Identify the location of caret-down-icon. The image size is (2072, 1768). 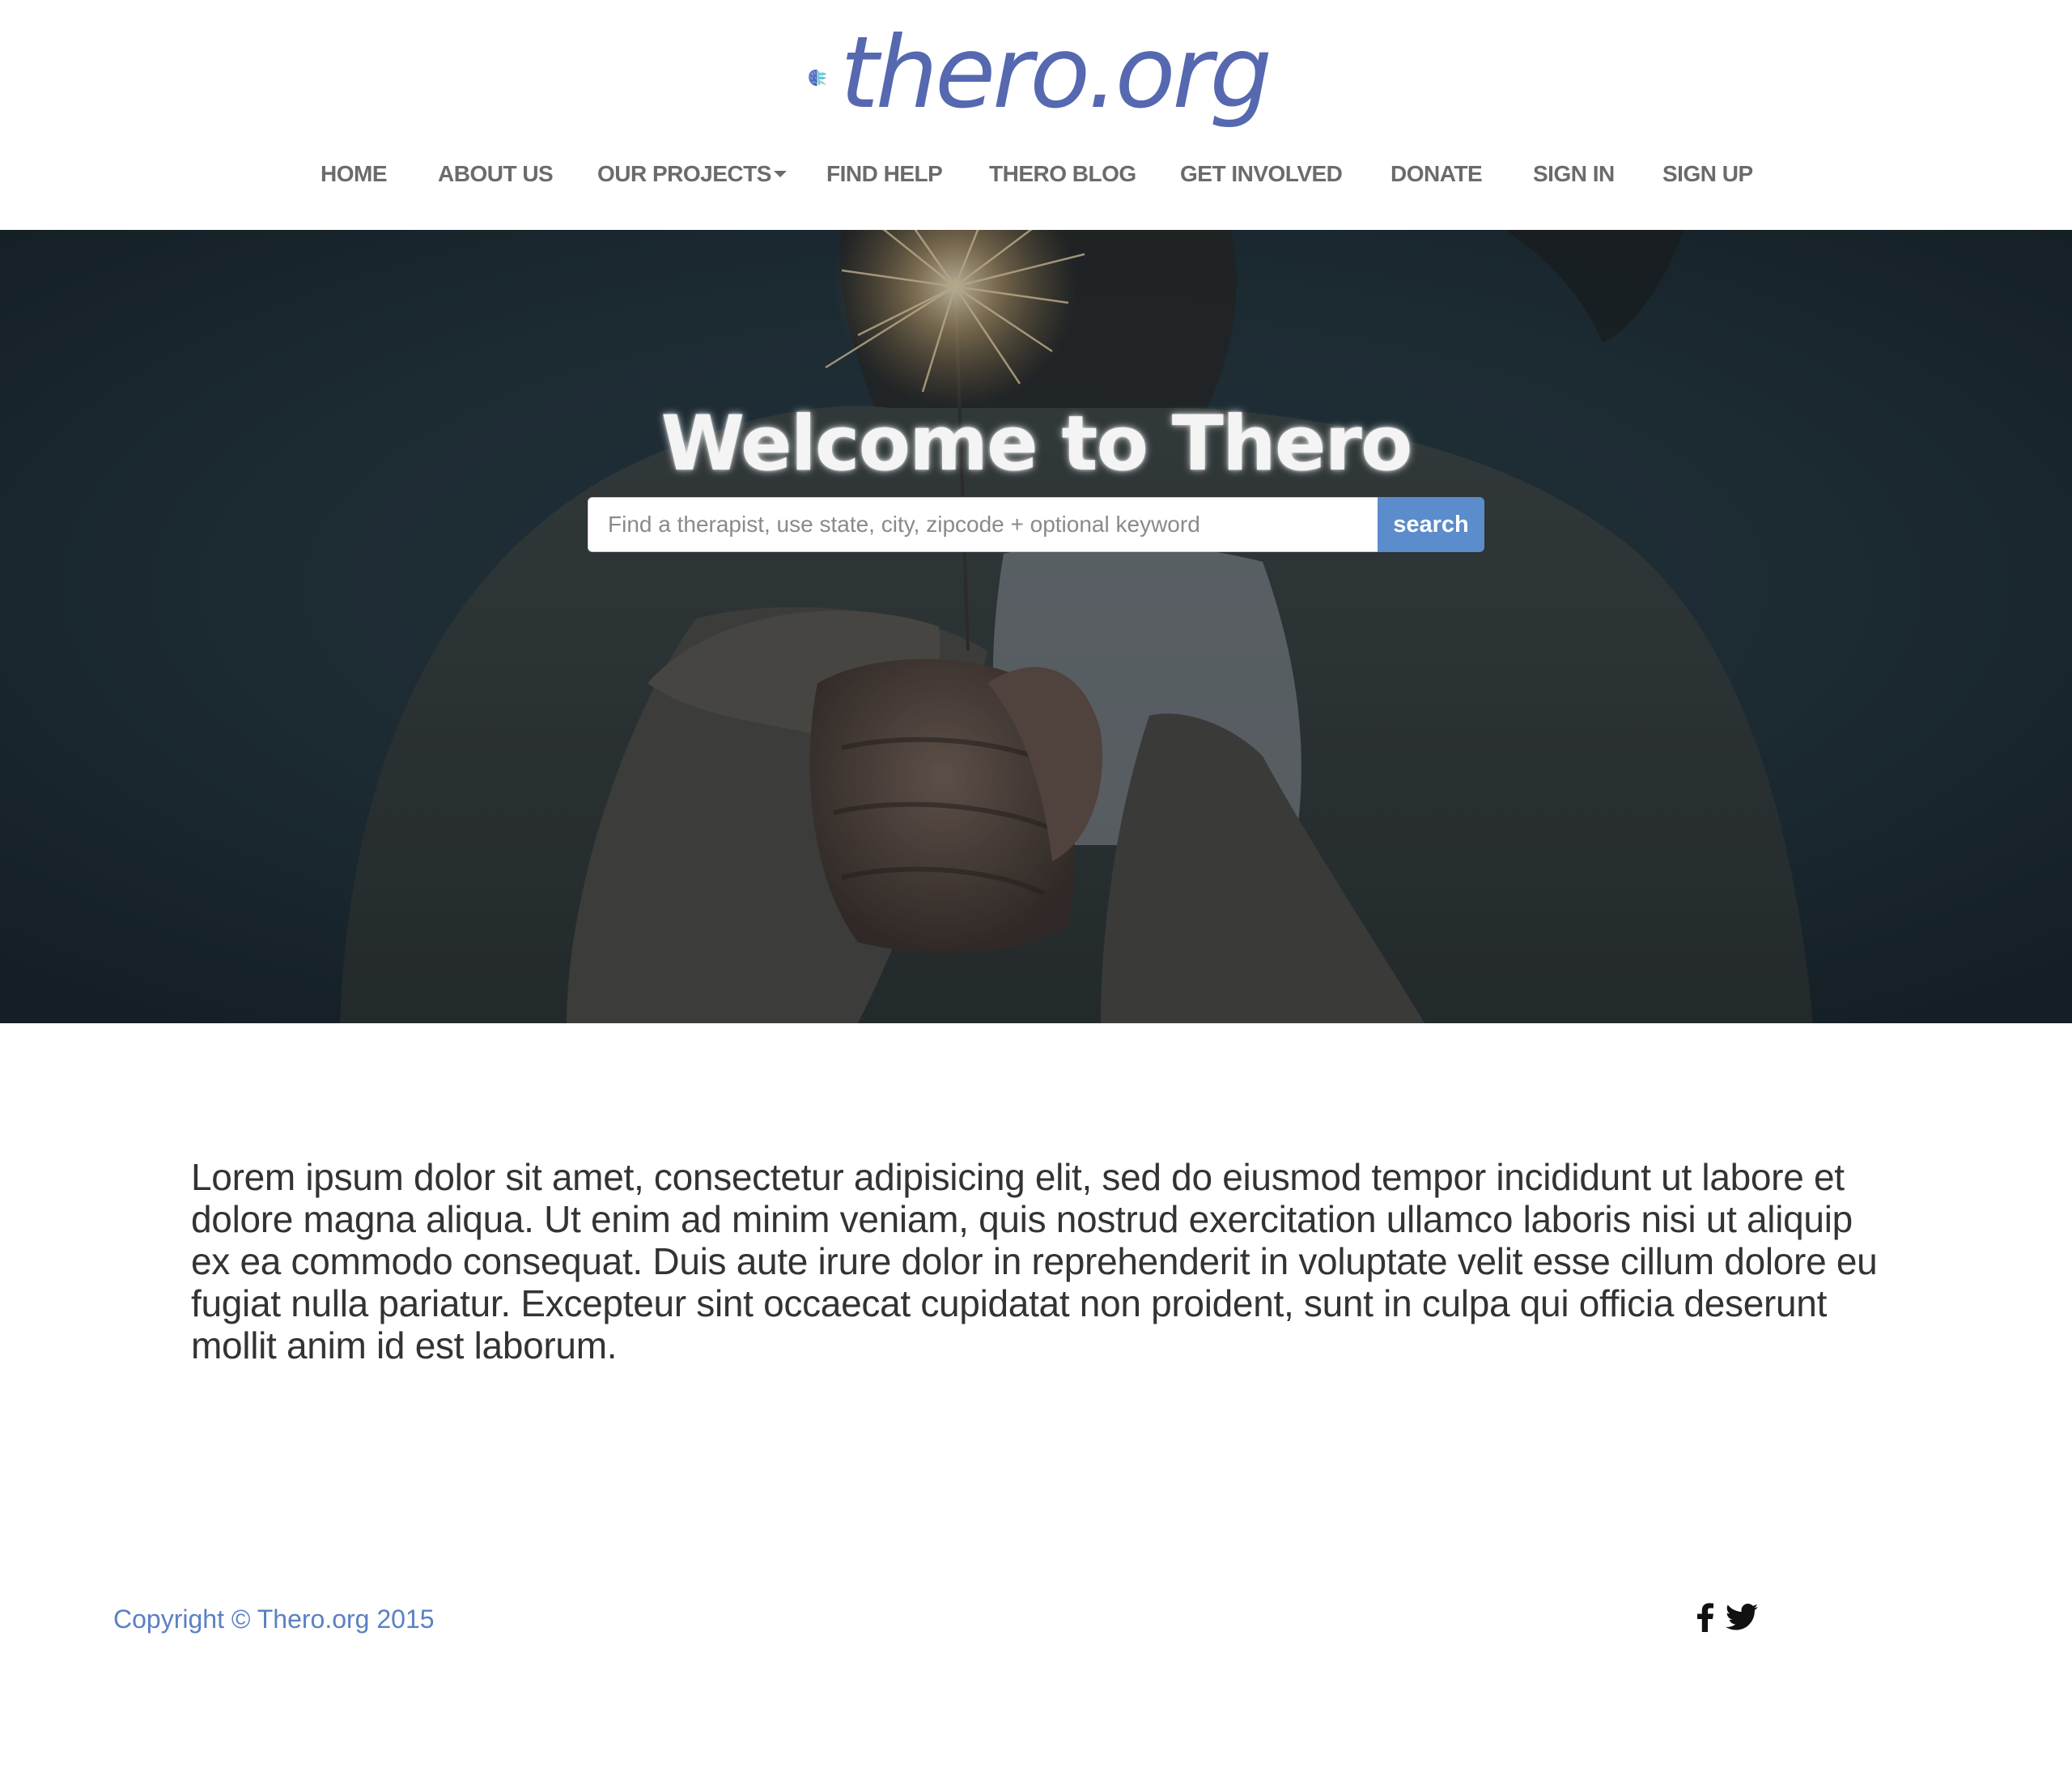
(780, 174).